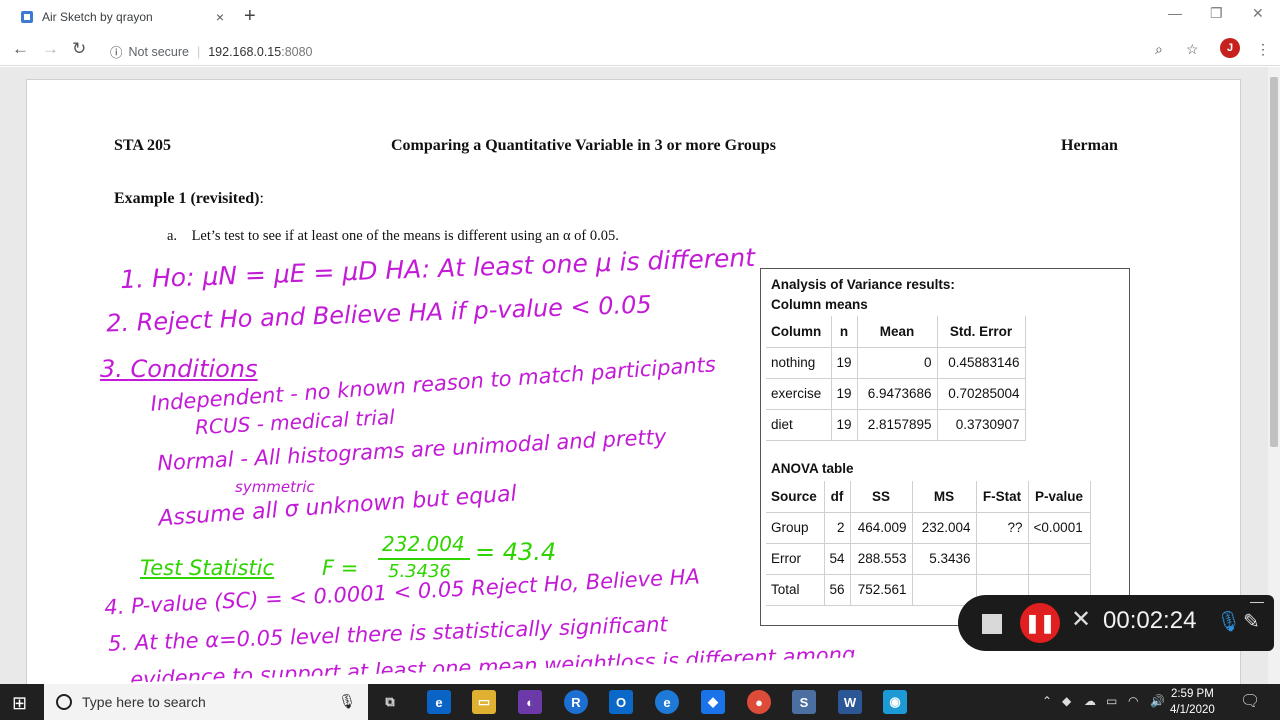  Describe the element at coordinates (1230, 48) in the screenshot. I see `profile-avatar: J` at that location.